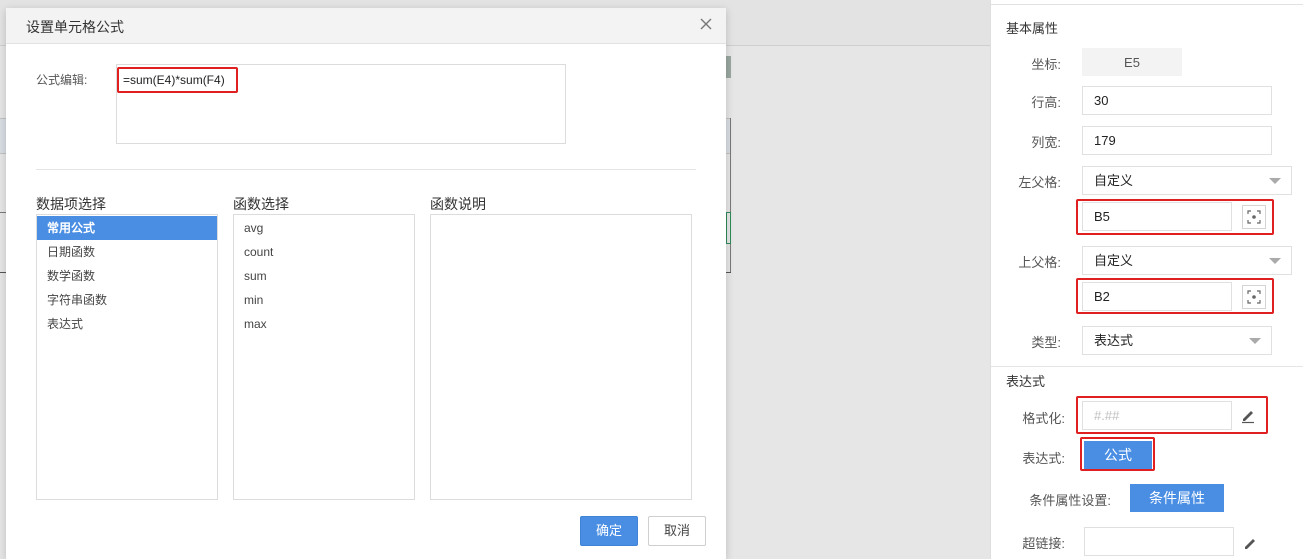  I want to click on data-items-title: 数据项选择, so click(71, 204).